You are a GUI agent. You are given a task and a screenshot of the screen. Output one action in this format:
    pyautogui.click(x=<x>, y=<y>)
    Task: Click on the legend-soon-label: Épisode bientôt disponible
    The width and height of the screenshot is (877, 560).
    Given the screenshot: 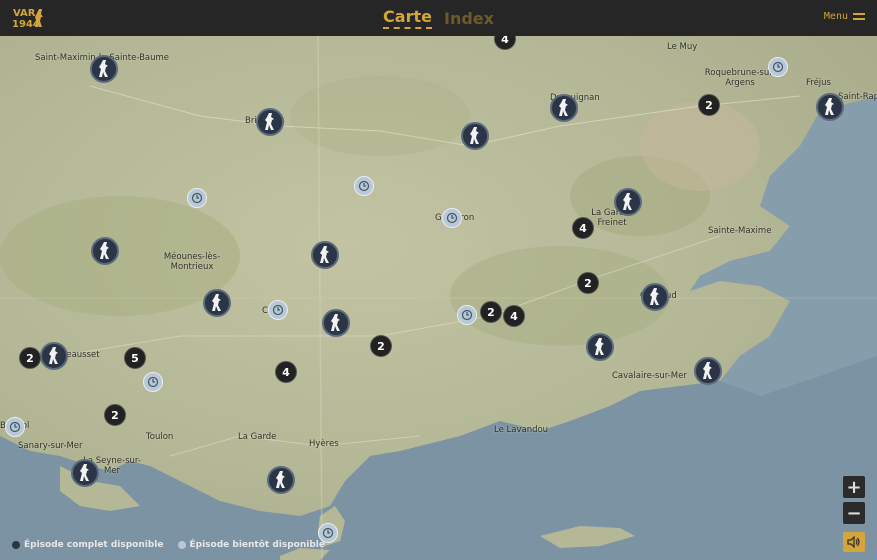 What is the action you would take?
    pyautogui.click(x=257, y=545)
    